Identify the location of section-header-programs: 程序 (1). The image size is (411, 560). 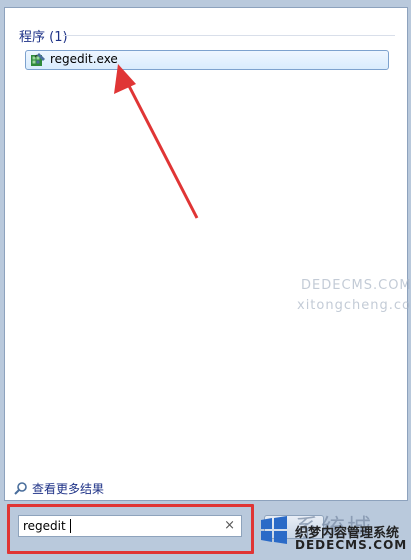
(43, 37).